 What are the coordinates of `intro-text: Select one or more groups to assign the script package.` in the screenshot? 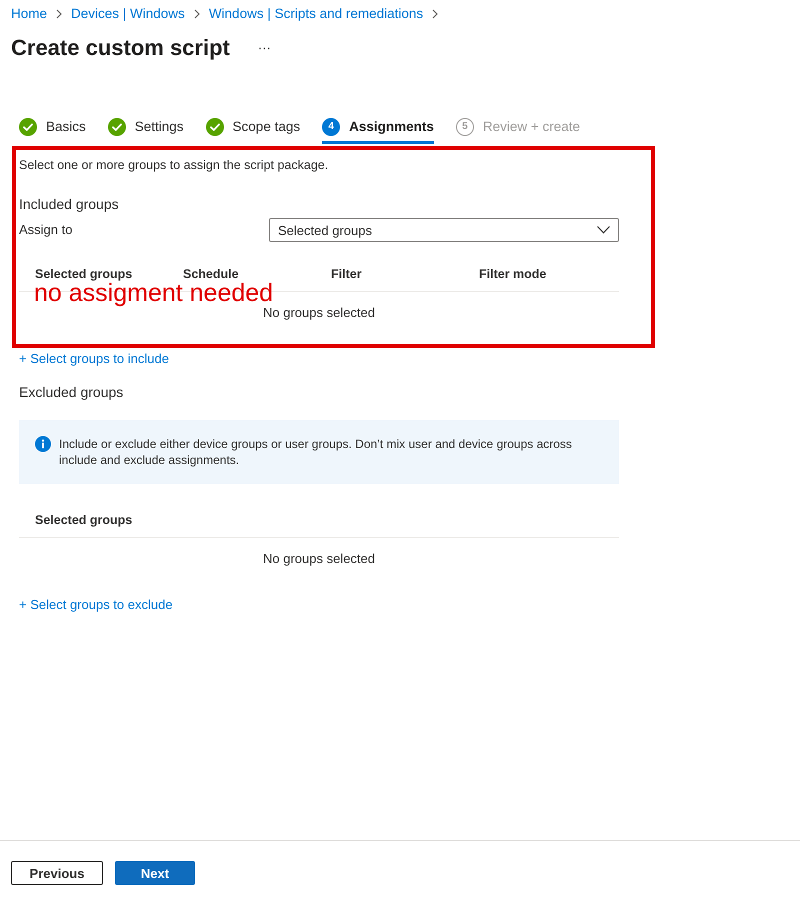 It's located at (173, 165).